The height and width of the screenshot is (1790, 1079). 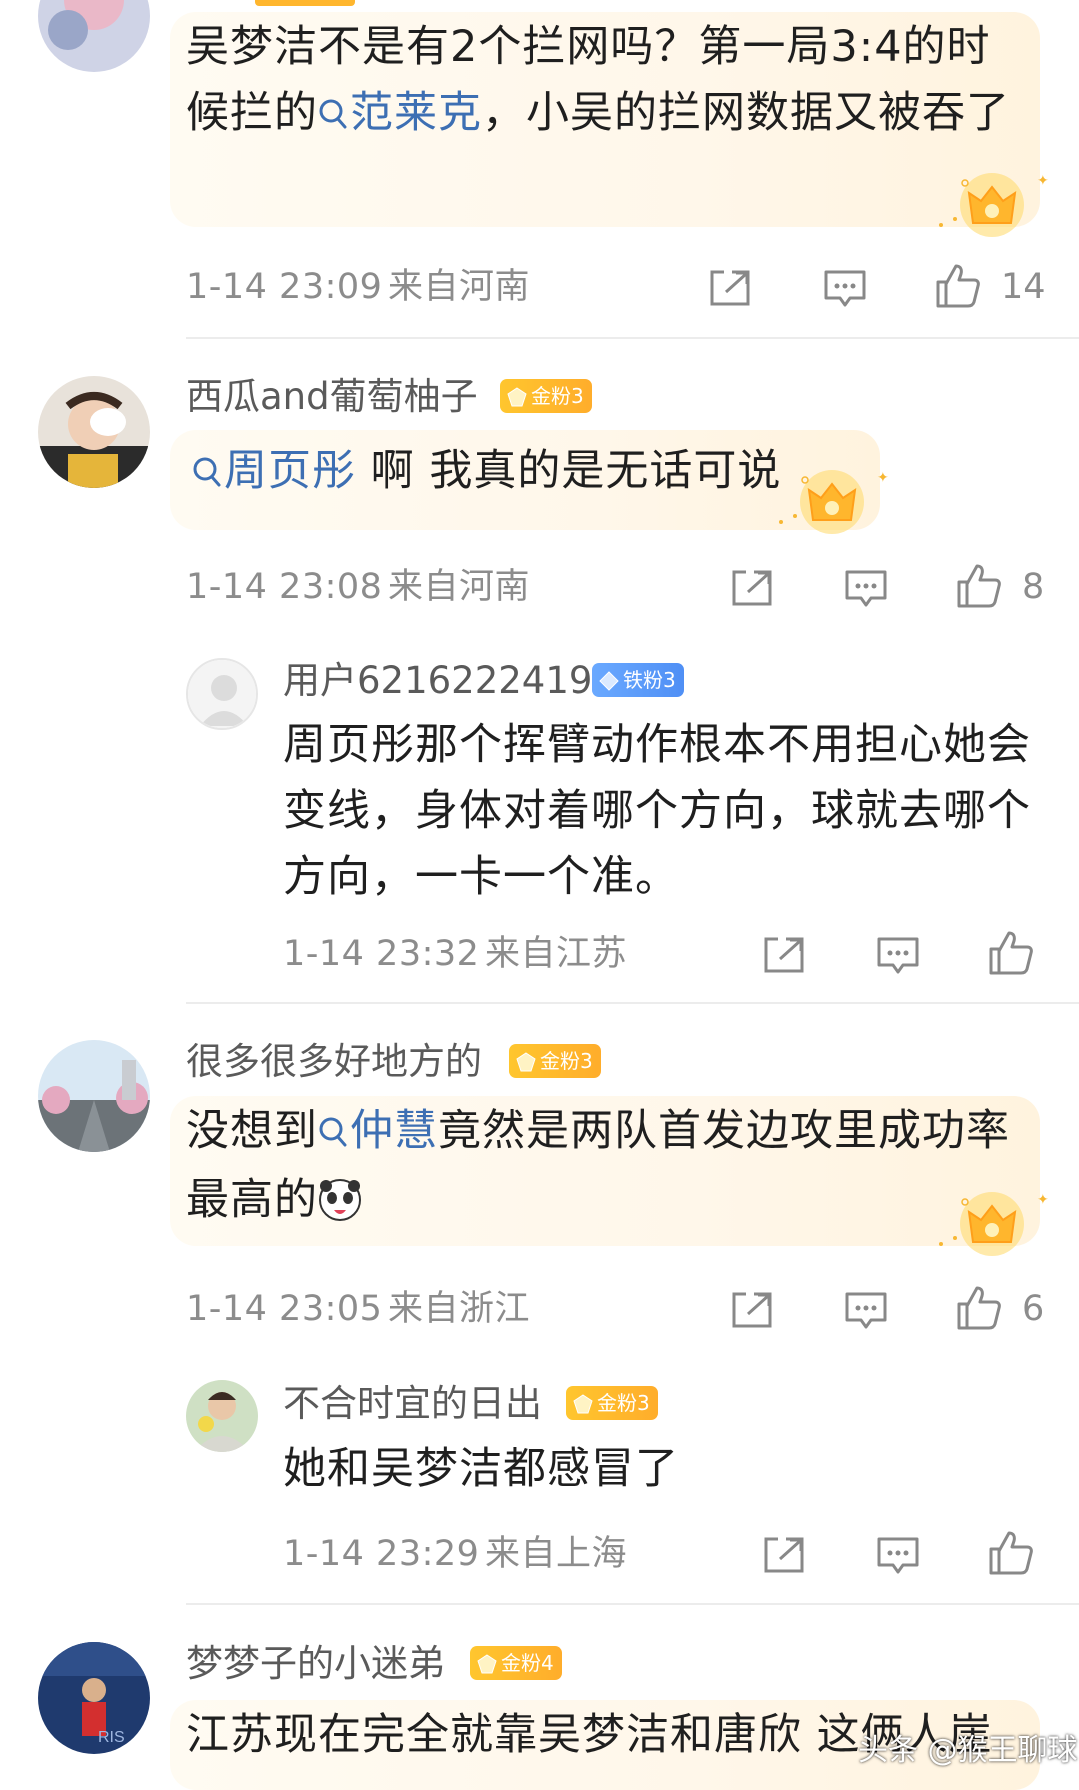 What do you see at coordinates (609, 685) in the screenshot?
I see `iron-gem-icon` at bounding box center [609, 685].